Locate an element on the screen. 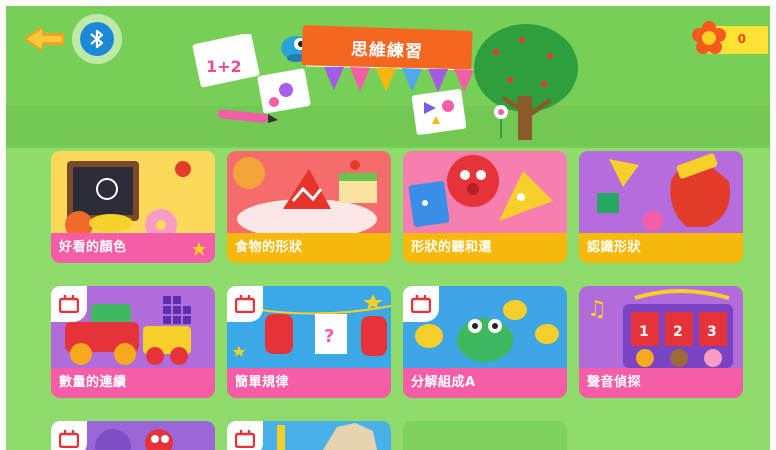  bluetooth-button is located at coordinates (97, 39).